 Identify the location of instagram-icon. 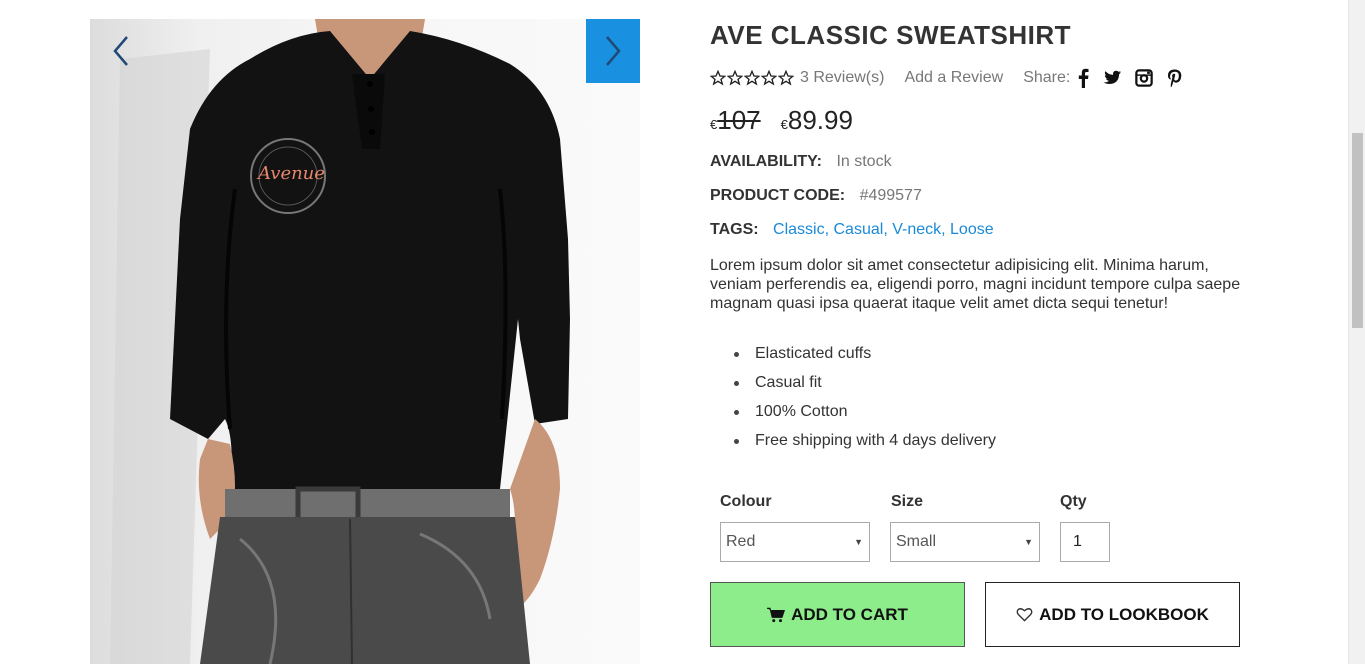
(1144, 78).